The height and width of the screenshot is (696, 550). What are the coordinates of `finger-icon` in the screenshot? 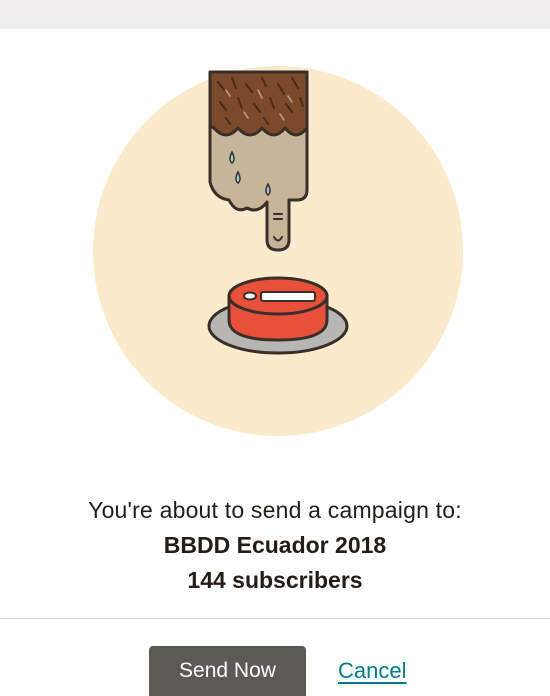 It's located at (258, 161).